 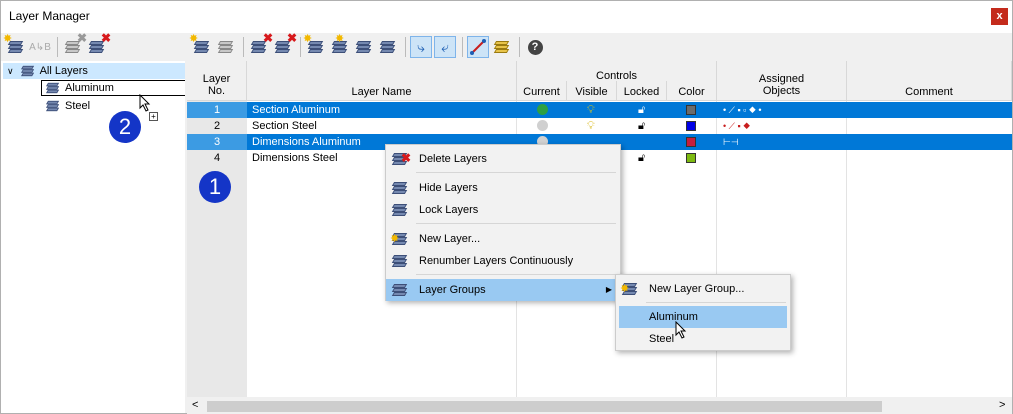 What do you see at coordinates (78, 106) in the screenshot?
I see `tree-item-label: Steel` at bounding box center [78, 106].